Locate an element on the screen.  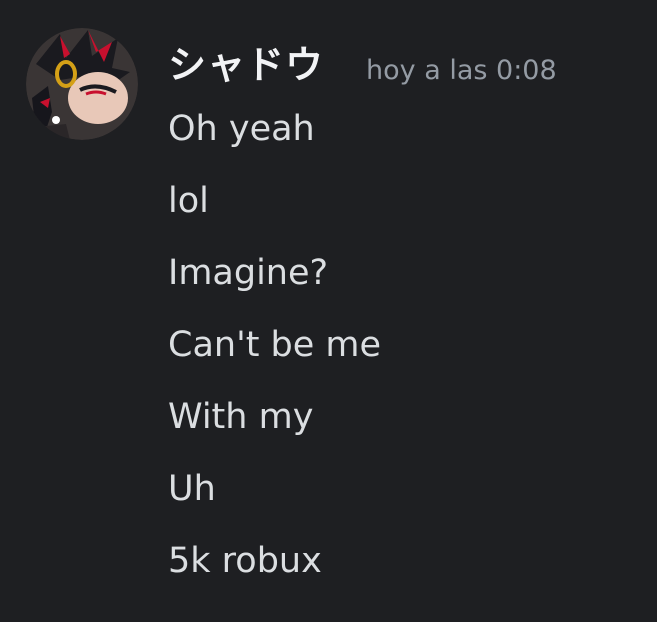
message-text: Imagine? is located at coordinates (248, 273).